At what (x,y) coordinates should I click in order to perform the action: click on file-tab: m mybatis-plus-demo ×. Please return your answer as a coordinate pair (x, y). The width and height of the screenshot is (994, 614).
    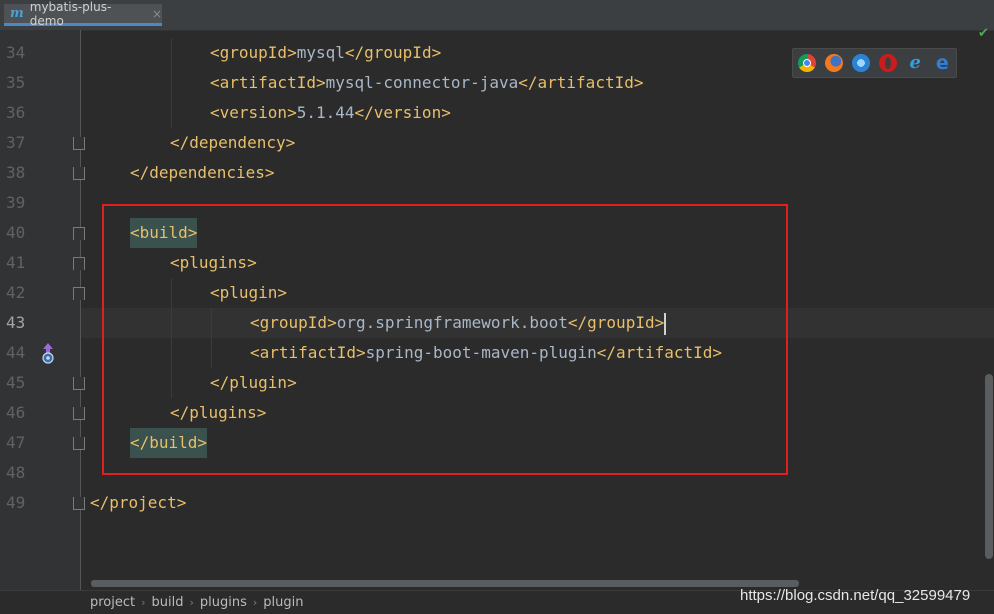
    Looking at the image, I should click on (83, 14).